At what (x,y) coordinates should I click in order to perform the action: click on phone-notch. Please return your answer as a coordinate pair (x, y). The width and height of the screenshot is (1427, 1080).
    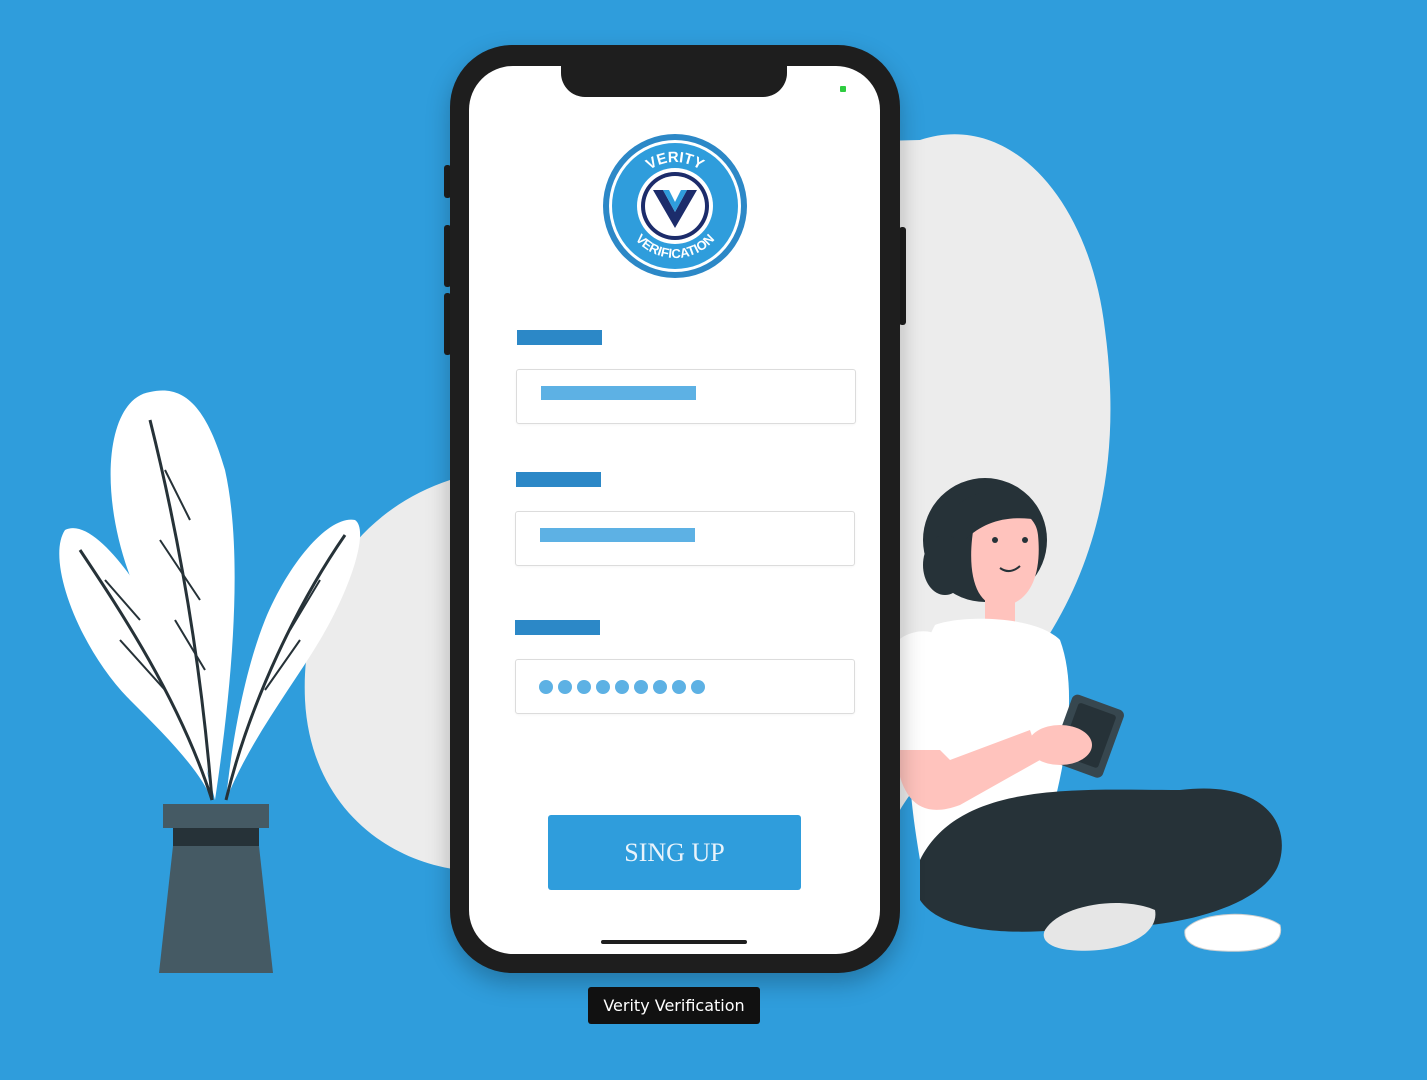
    Looking at the image, I should click on (674, 81).